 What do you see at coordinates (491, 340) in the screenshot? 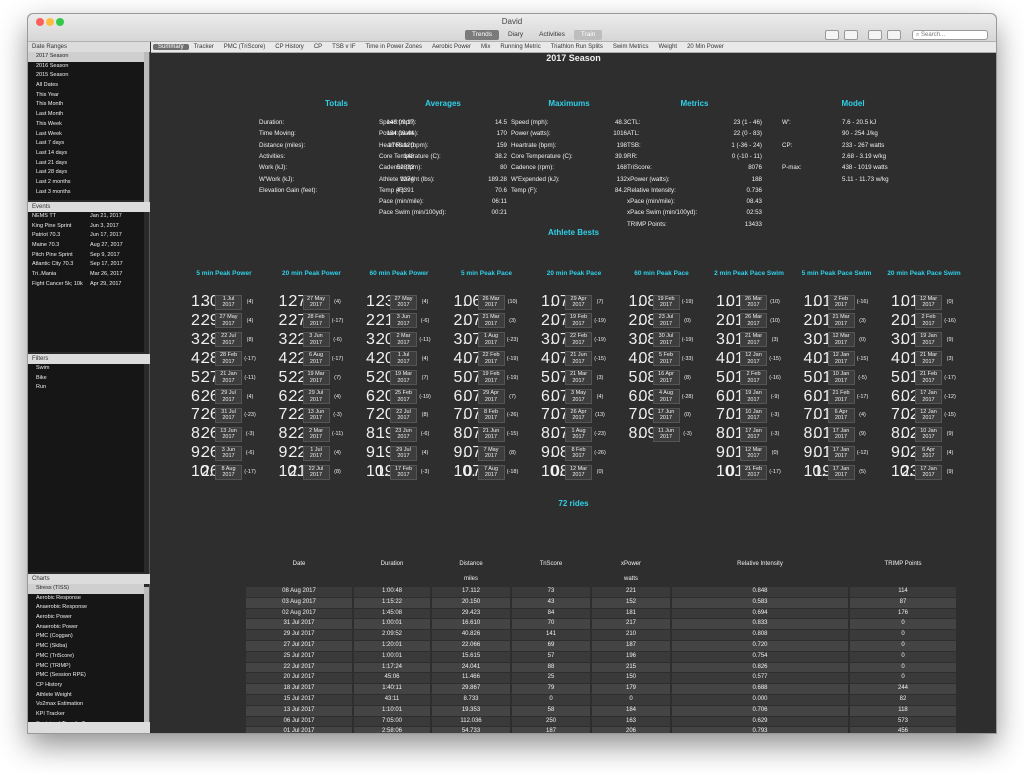
I see `best-date: 1 Aug 2017` at bounding box center [491, 340].